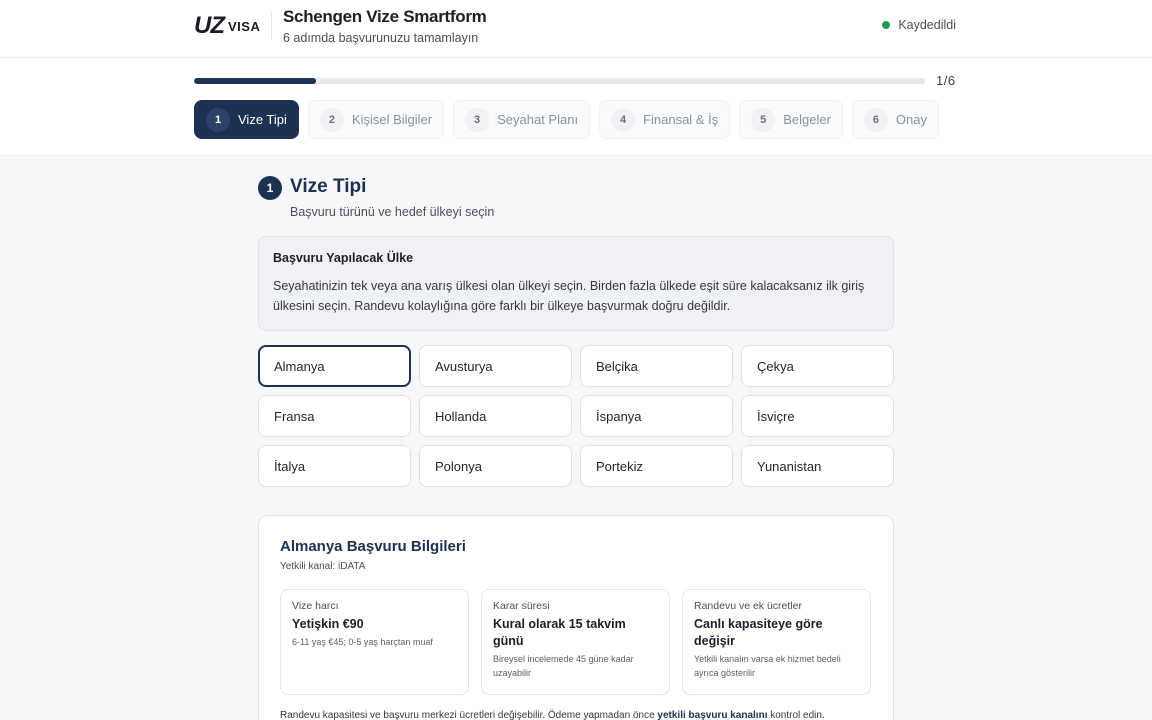 Image resolution: width=1152 pixels, height=720 pixels. I want to click on app-subtitle: 6 adımda başvurunuzu tamamlayın, so click(381, 38).